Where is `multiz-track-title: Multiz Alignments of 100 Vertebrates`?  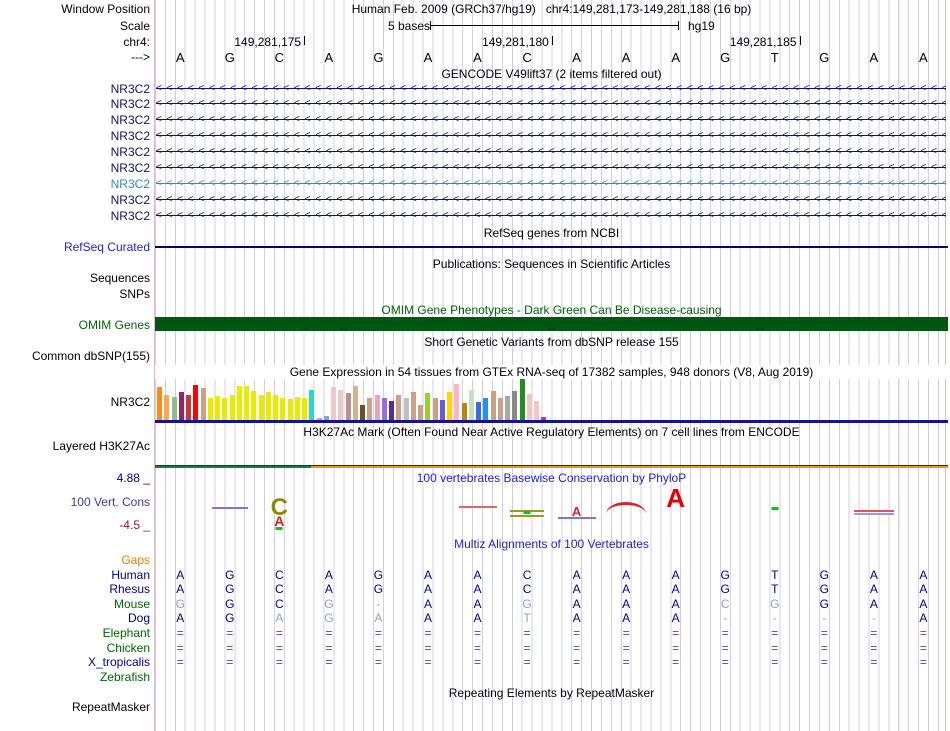
multiz-track-title: Multiz Alignments of 100 Vertebrates is located at coordinates (551, 544).